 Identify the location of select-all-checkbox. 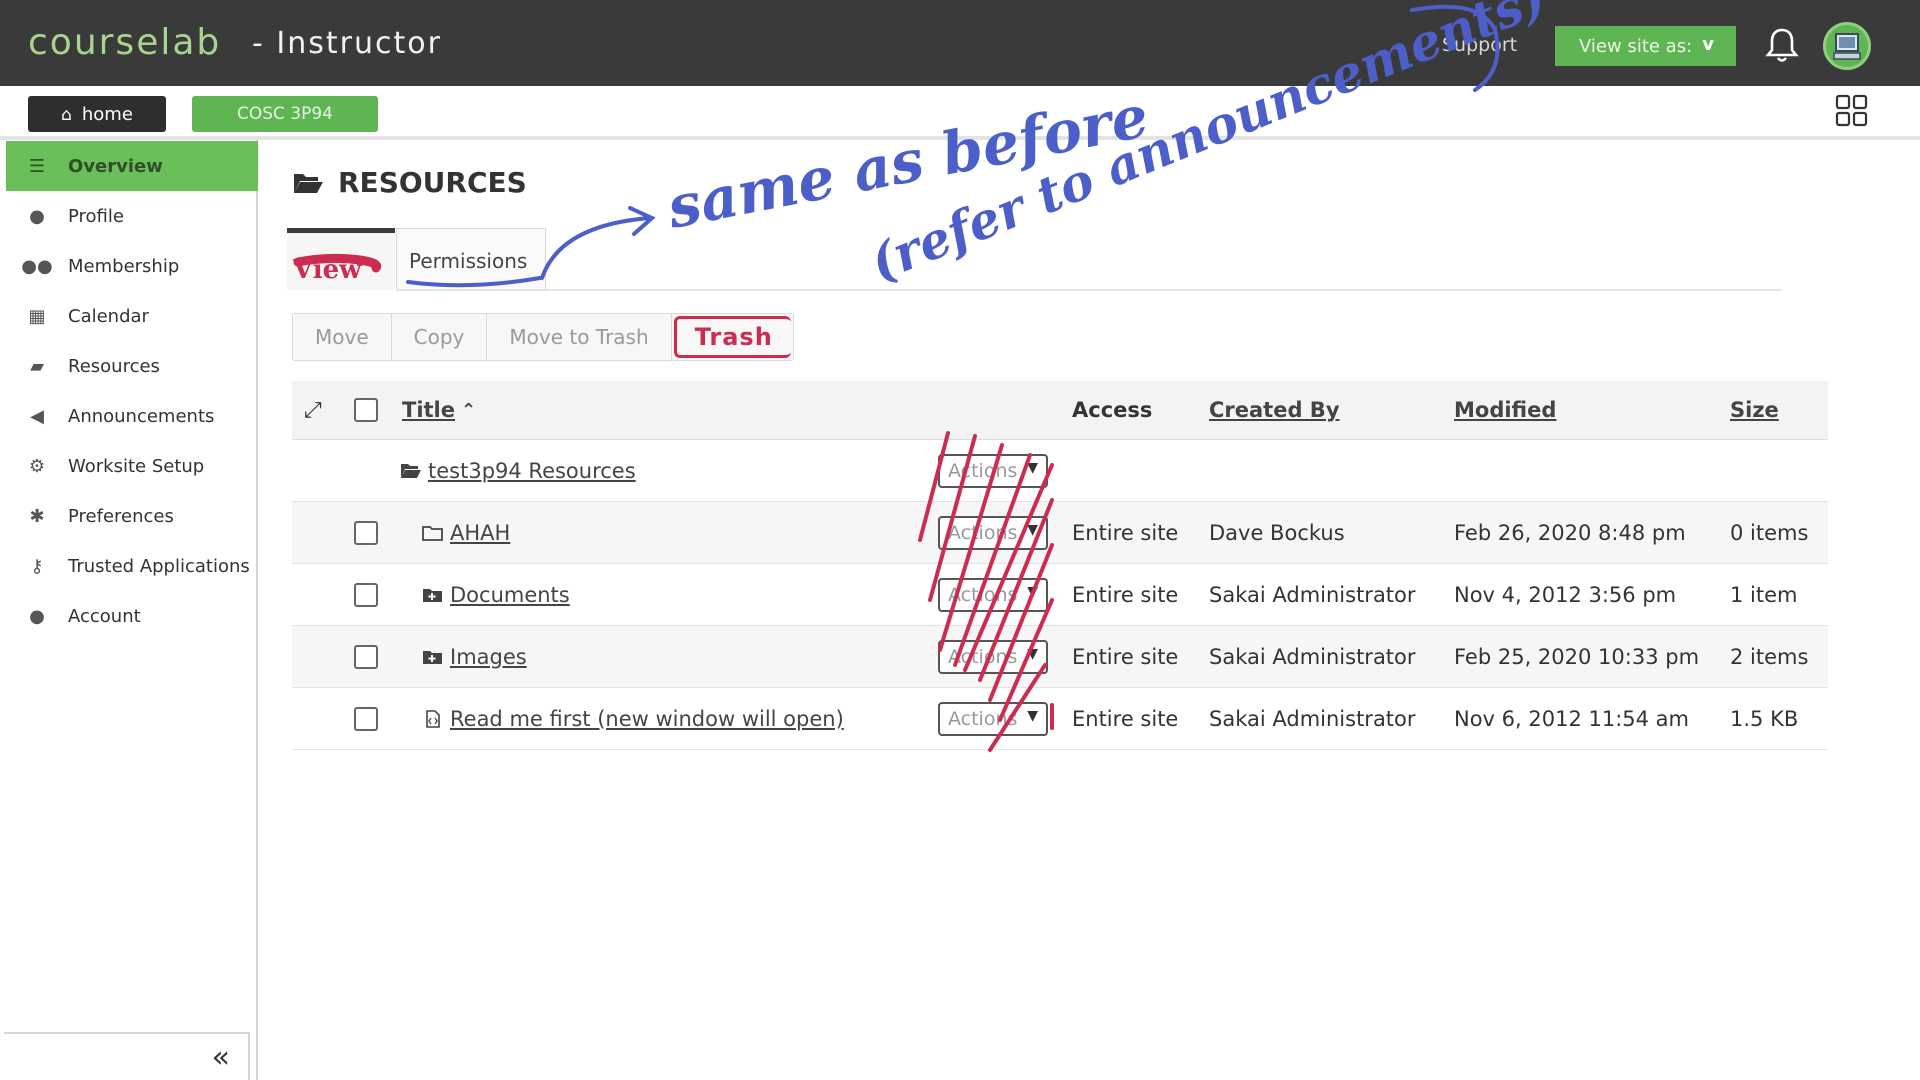
(366, 410).